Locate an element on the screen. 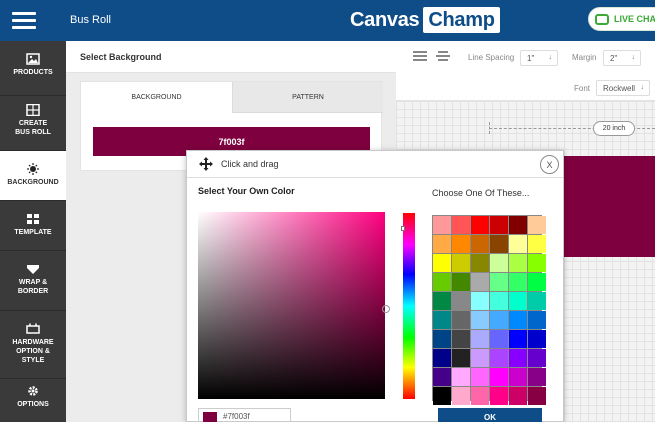  sidebar-item-wrap-border: WRAP & BORDER is located at coordinates (33, 281).